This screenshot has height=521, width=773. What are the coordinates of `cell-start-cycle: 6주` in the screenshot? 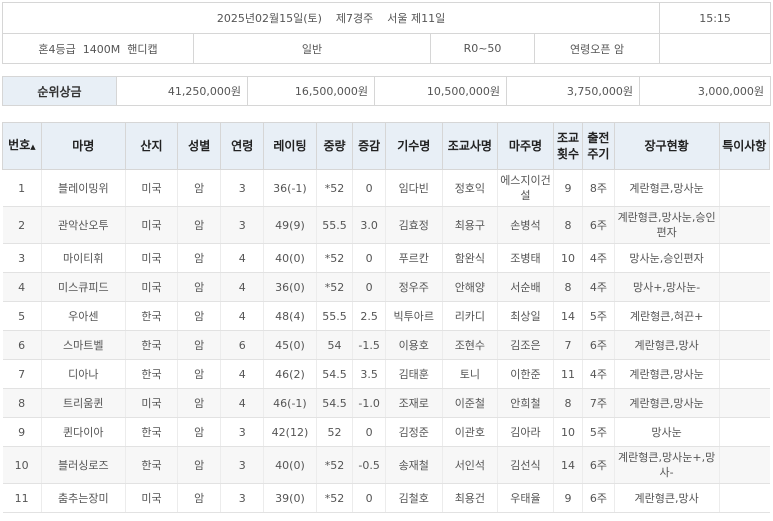 It's located at (598, 225).